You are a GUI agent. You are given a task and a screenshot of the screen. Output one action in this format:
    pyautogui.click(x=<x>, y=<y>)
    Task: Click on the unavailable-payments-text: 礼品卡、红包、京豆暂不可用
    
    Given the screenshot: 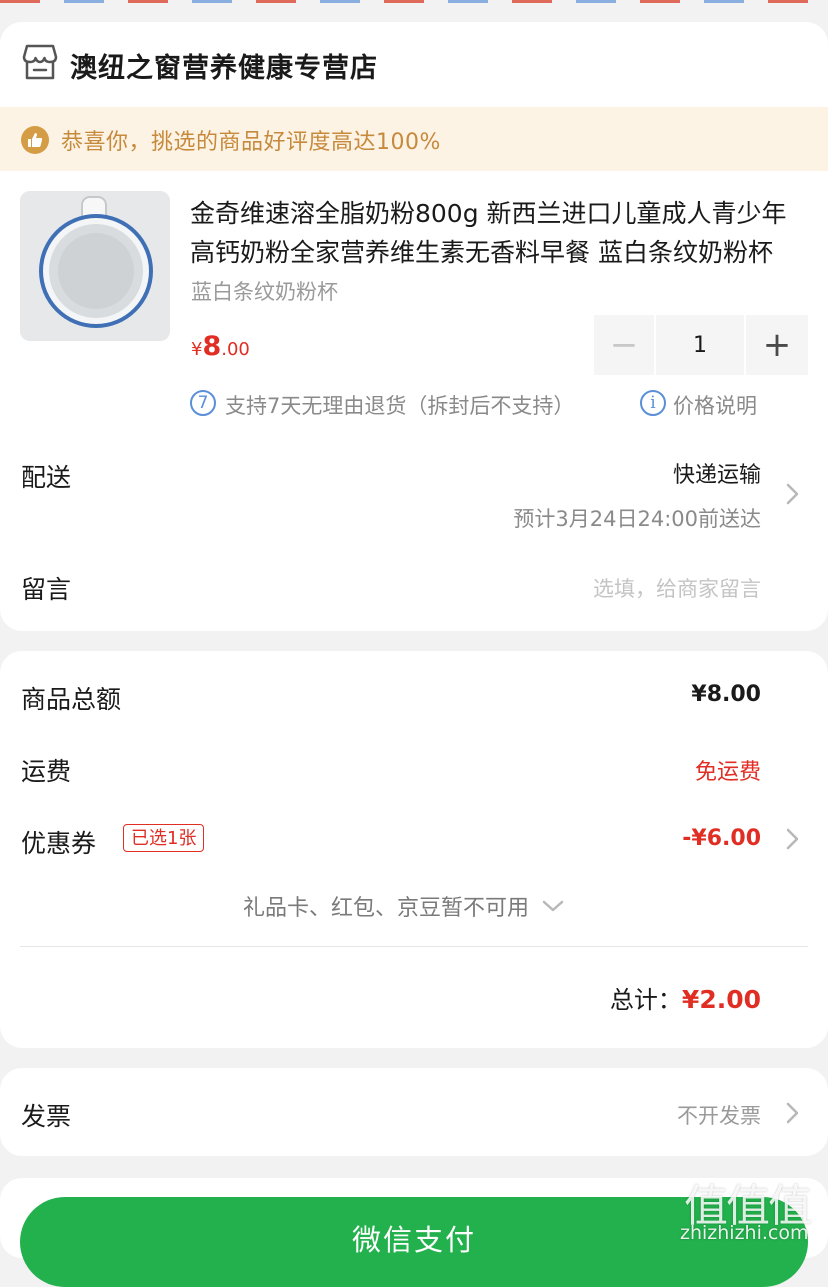 What is the action you would take?
    pyautogui.click(x=385, y=908)
    